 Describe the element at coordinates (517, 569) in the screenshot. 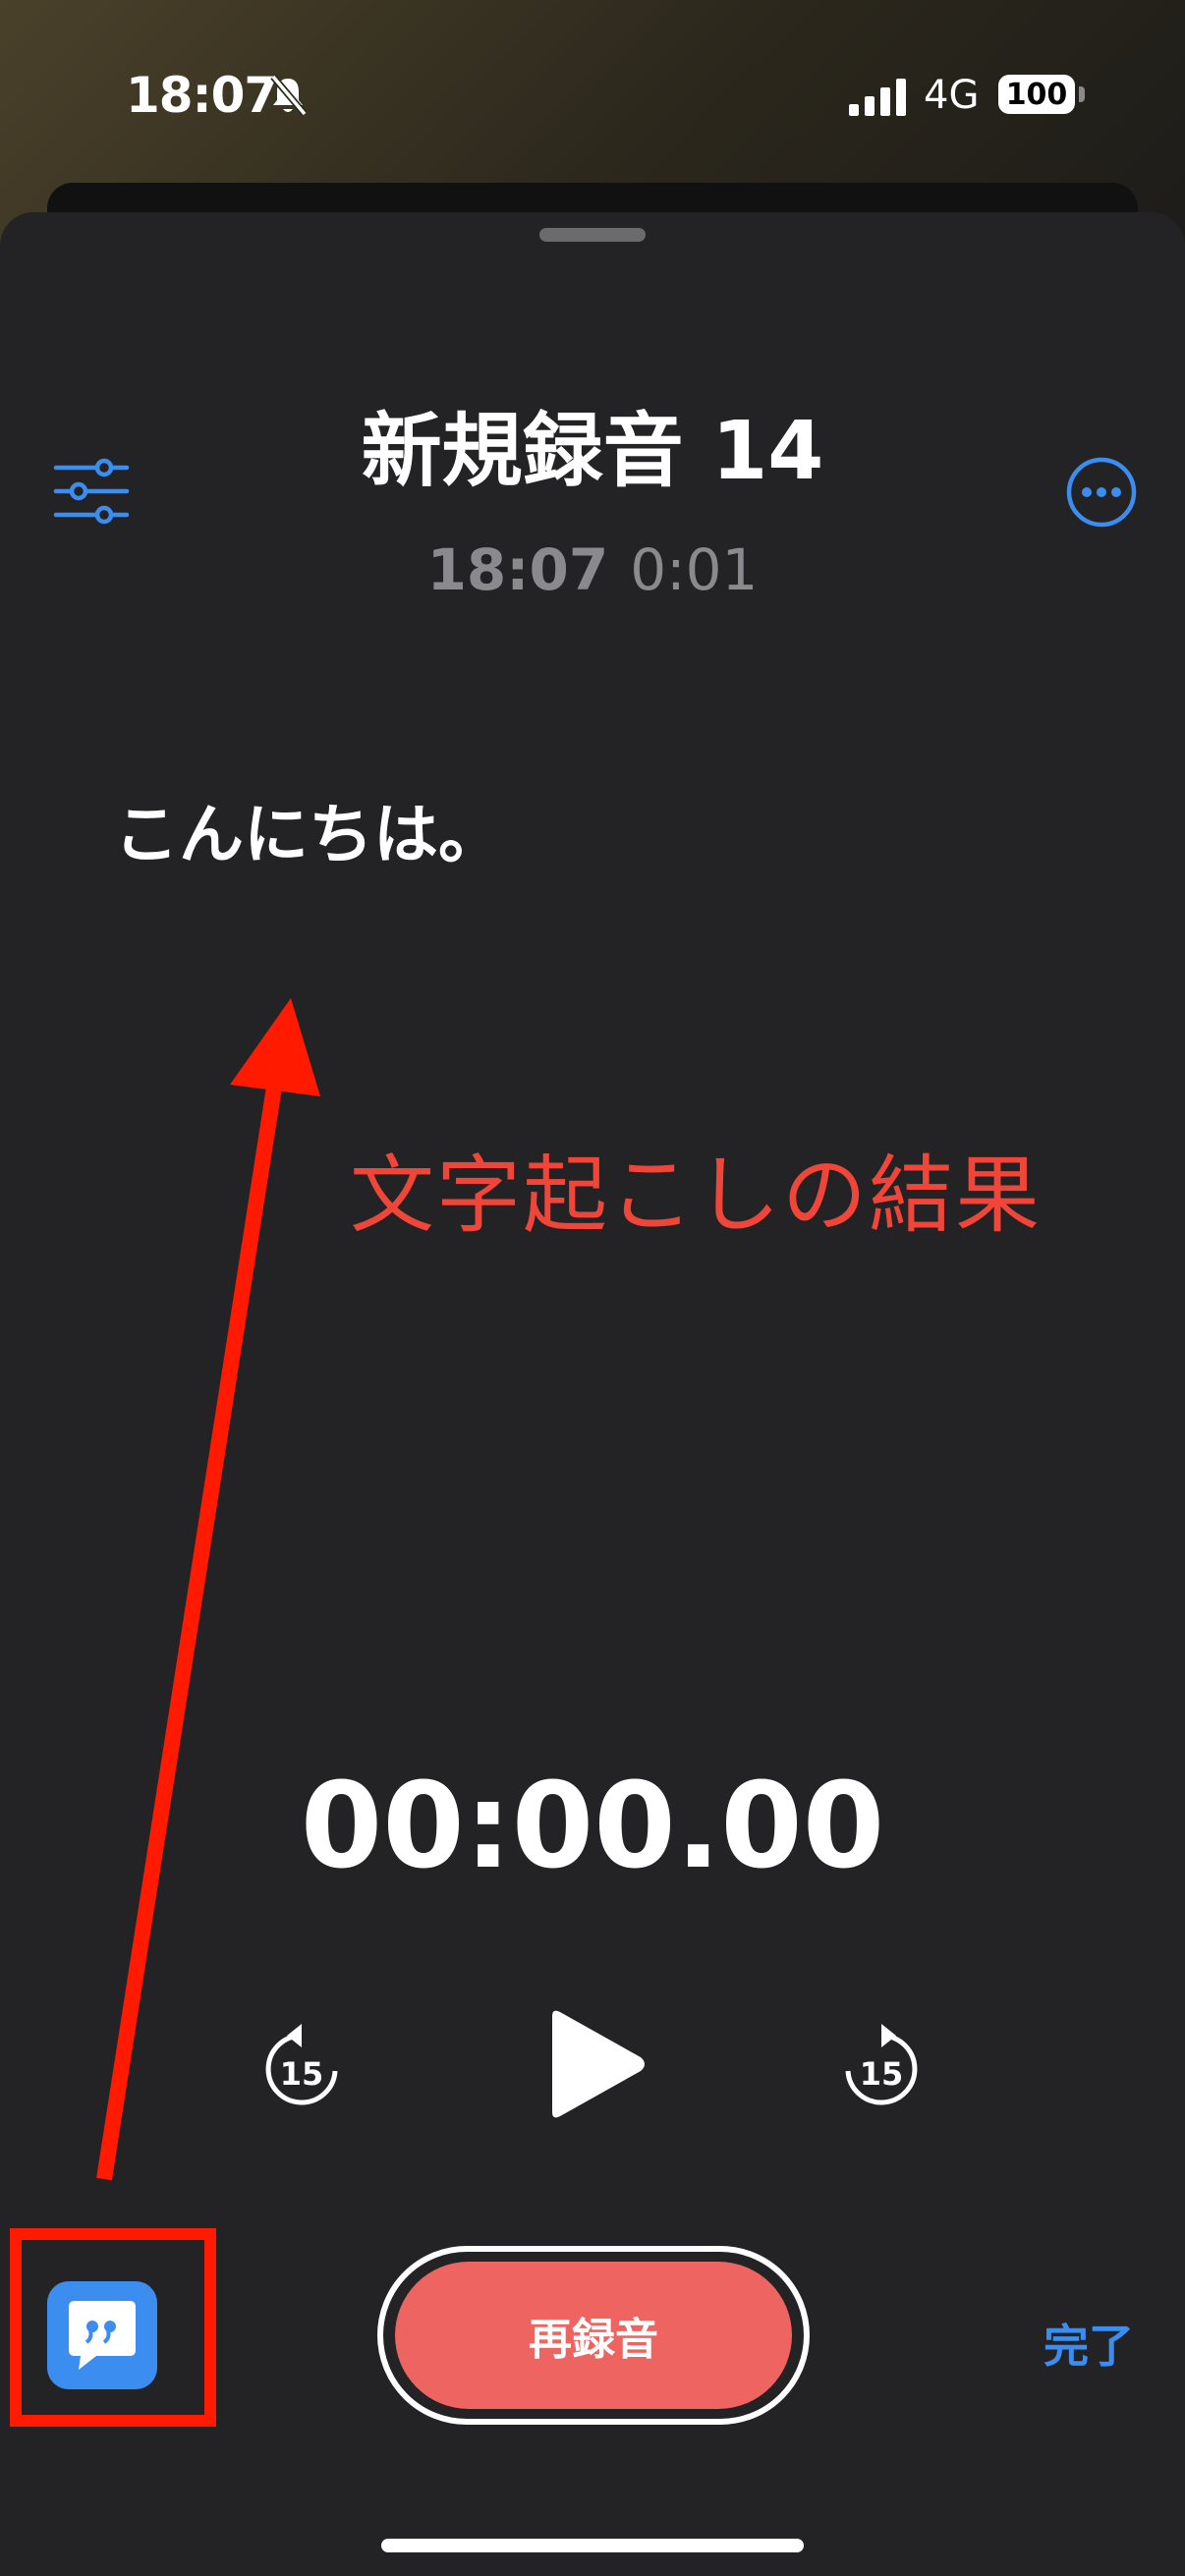

I see `recording-time: 18:07` at that location.